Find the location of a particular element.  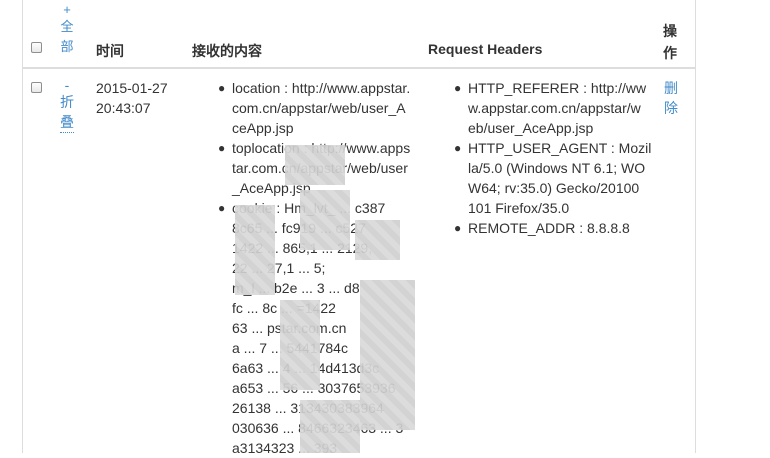

list-item-line: w.appstar.com.cn/appstar/w is located at coordinates (554, 108).